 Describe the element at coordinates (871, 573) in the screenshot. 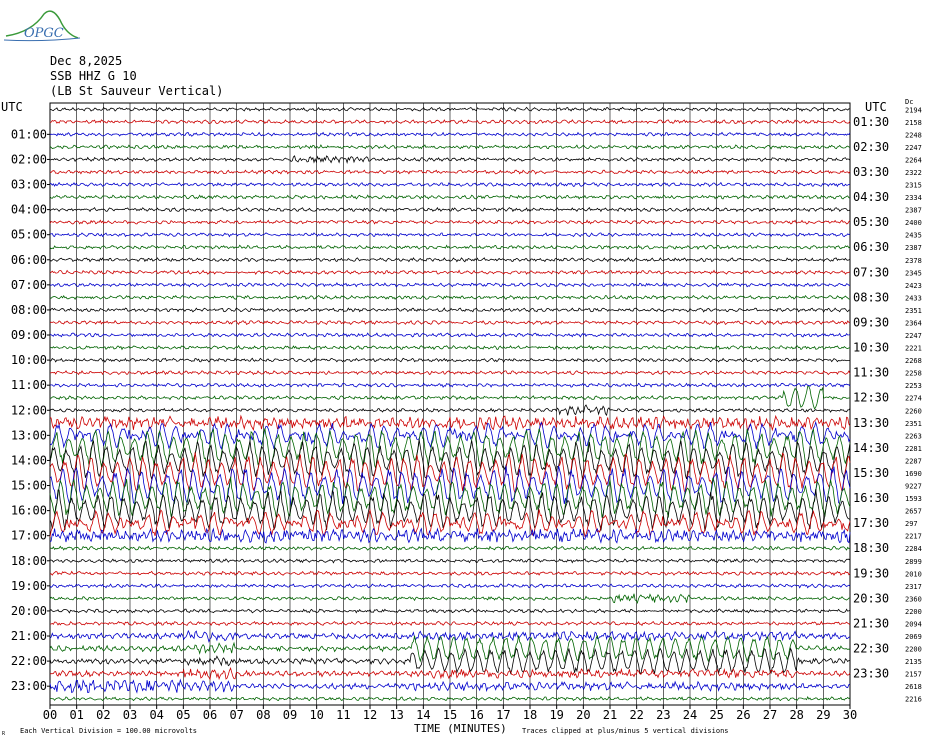

I see `hour-label-right: 19:30` at that location.